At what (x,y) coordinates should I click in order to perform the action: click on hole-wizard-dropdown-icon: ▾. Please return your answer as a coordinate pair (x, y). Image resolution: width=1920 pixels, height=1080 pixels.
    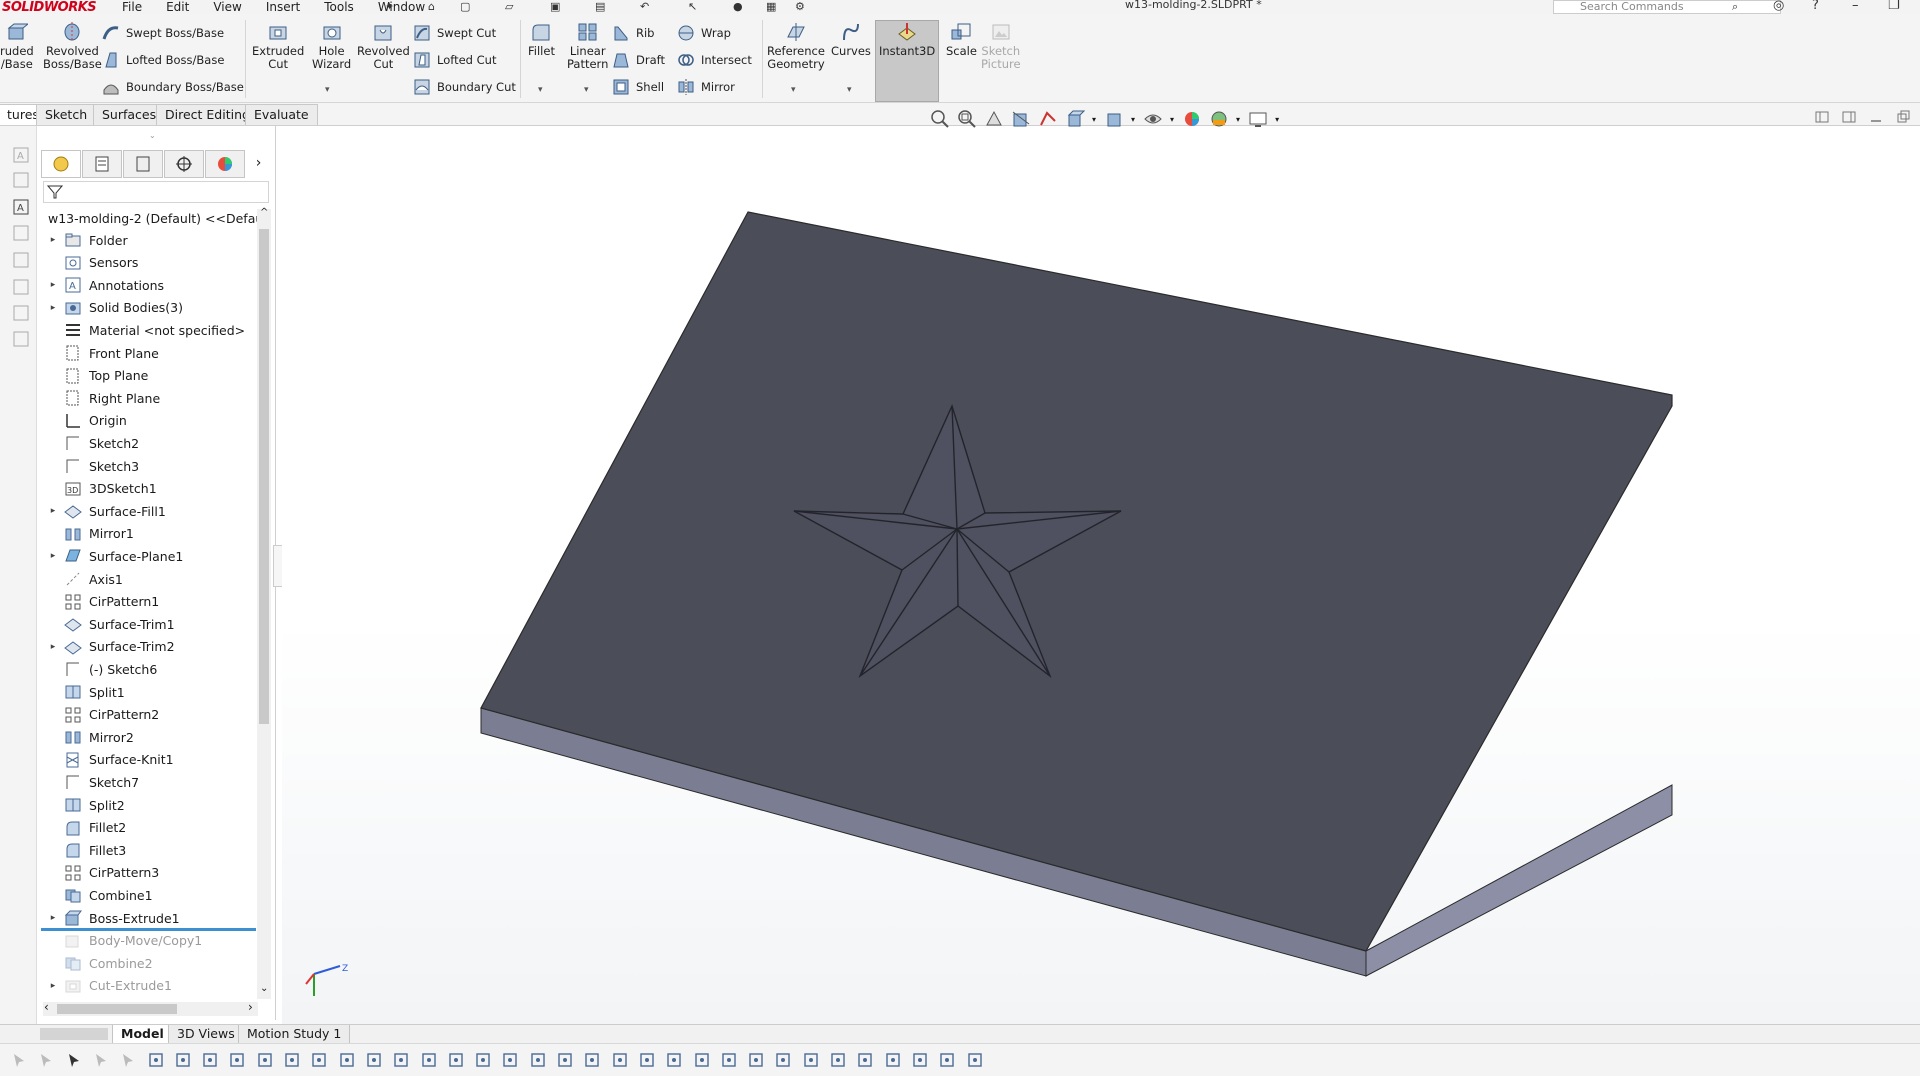
    Looking at the image, I should click on (327, 90).